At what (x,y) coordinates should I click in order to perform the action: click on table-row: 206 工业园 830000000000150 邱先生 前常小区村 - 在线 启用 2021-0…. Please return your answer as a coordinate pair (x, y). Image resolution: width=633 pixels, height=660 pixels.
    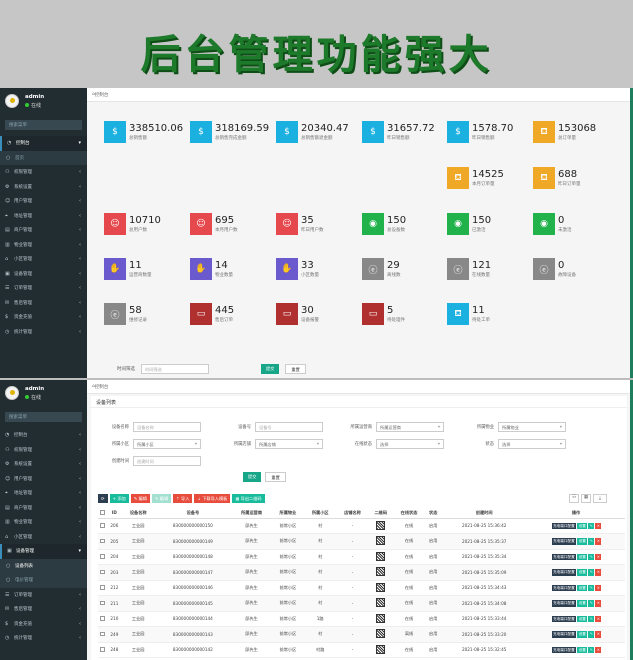
    Looking at the image, I should click on (361, 526).